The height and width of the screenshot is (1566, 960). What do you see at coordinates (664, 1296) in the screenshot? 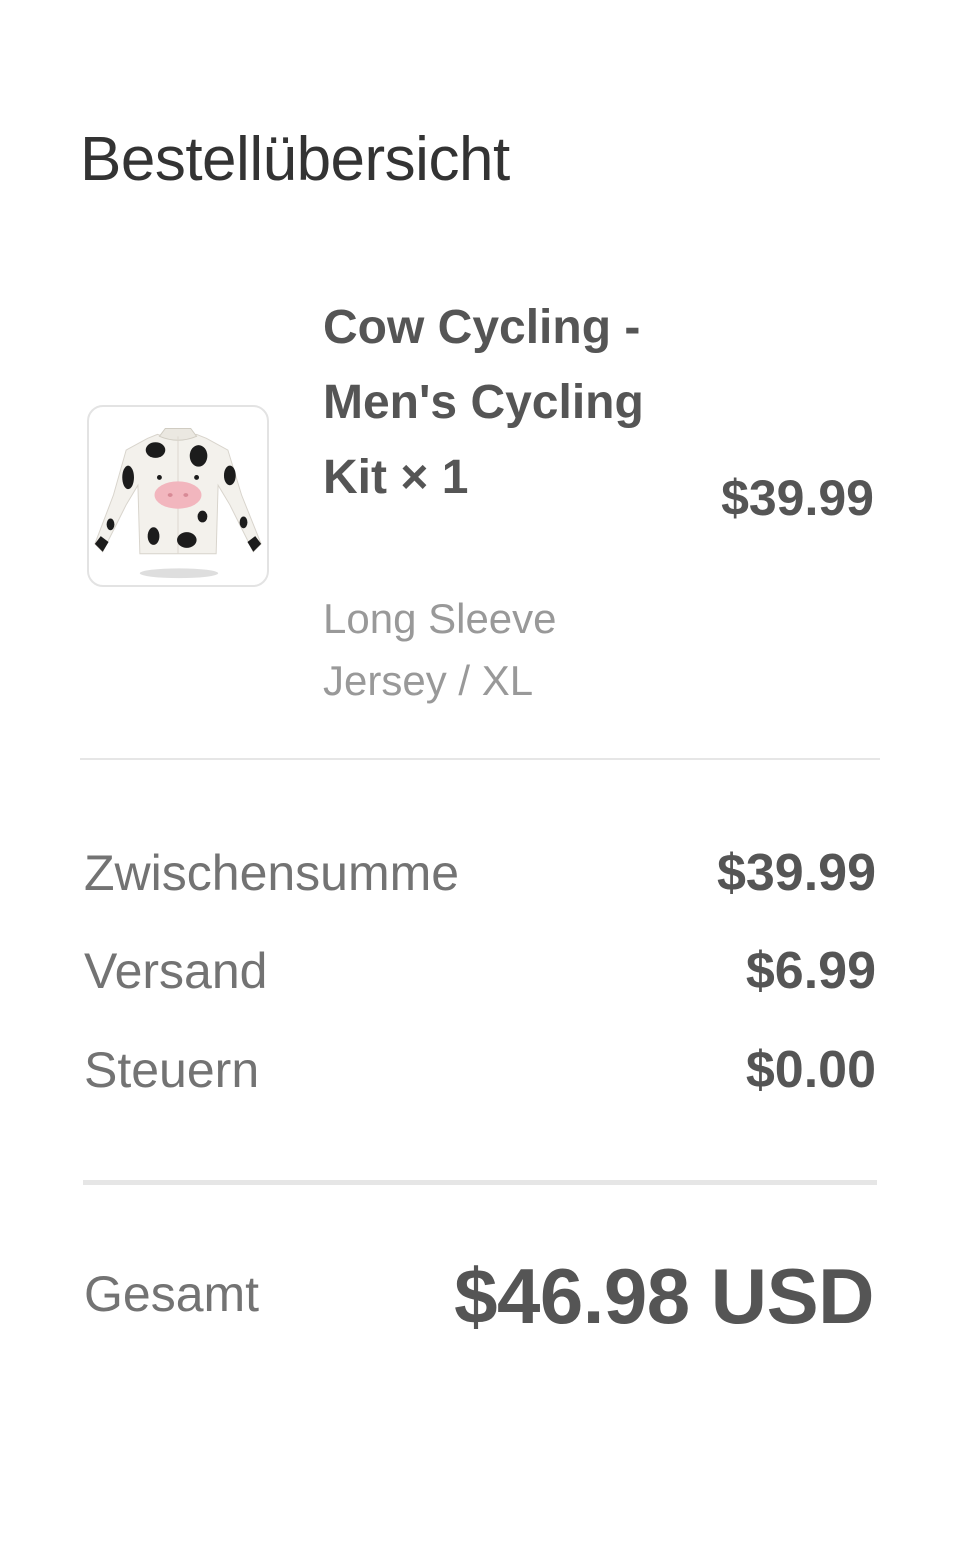
I see `total-value: $46.98 USD` at bounding box center [664, 1296].